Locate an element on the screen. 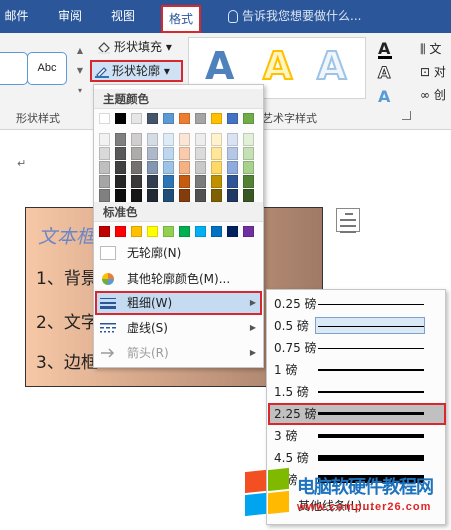  weight-option: 1 磅 is located at coordinates (357, 370).